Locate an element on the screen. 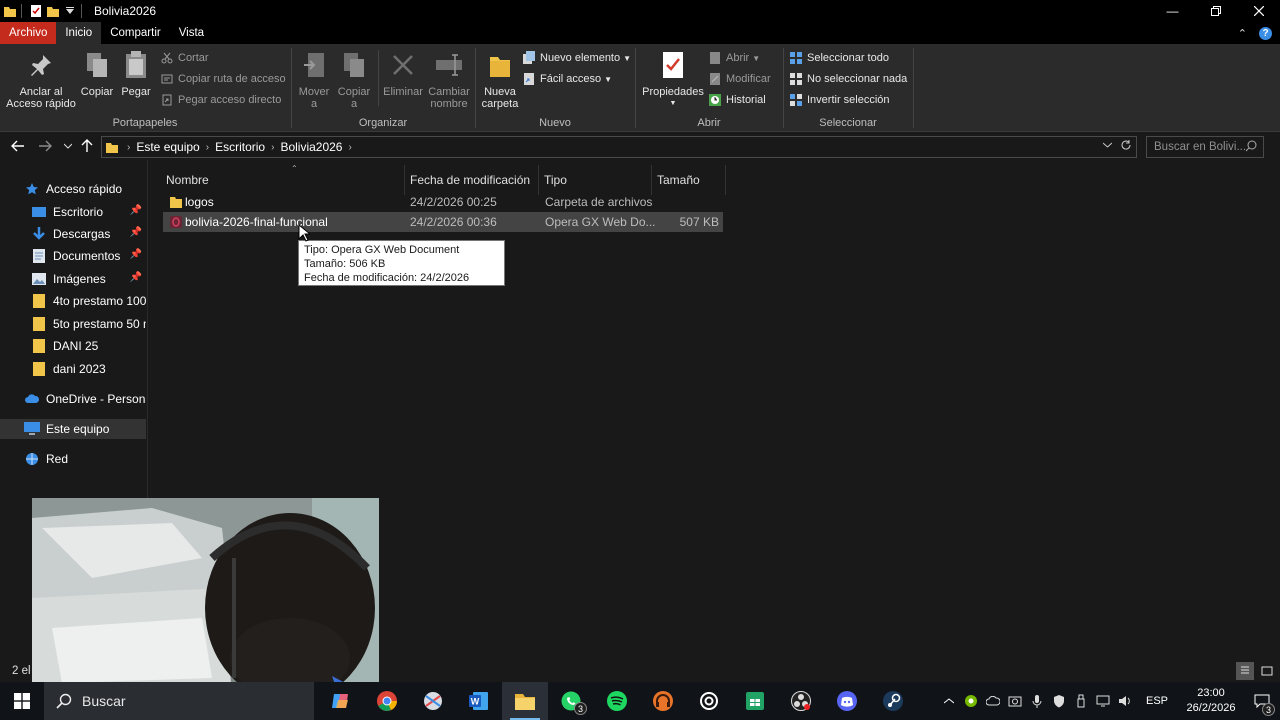 This screenshot has width=1280, height=720. tray-usb-button is located at coordinates (1081, 701).